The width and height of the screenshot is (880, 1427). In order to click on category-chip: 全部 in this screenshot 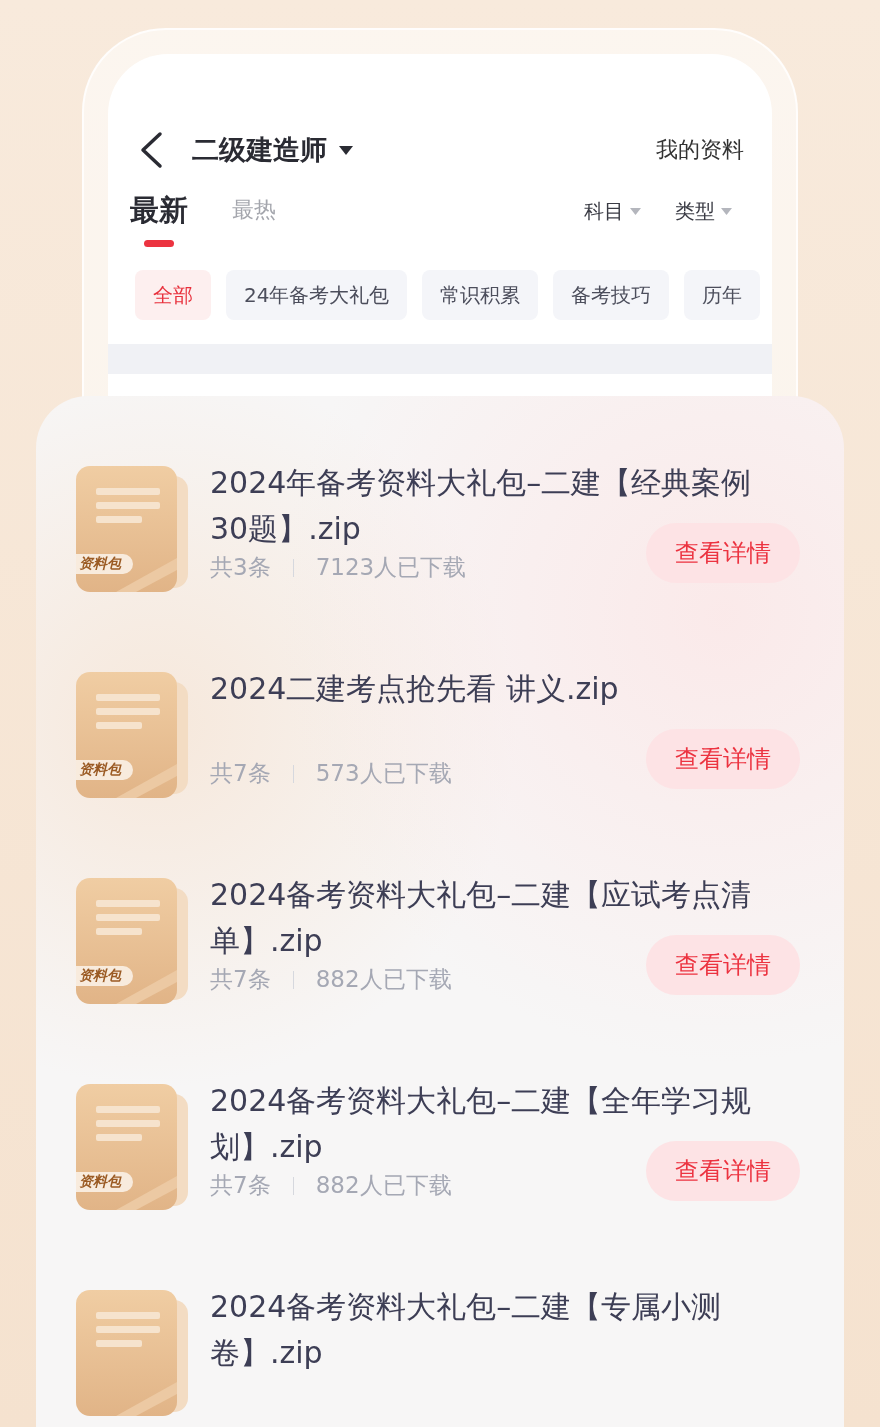, I will do `click(173, 295)`.